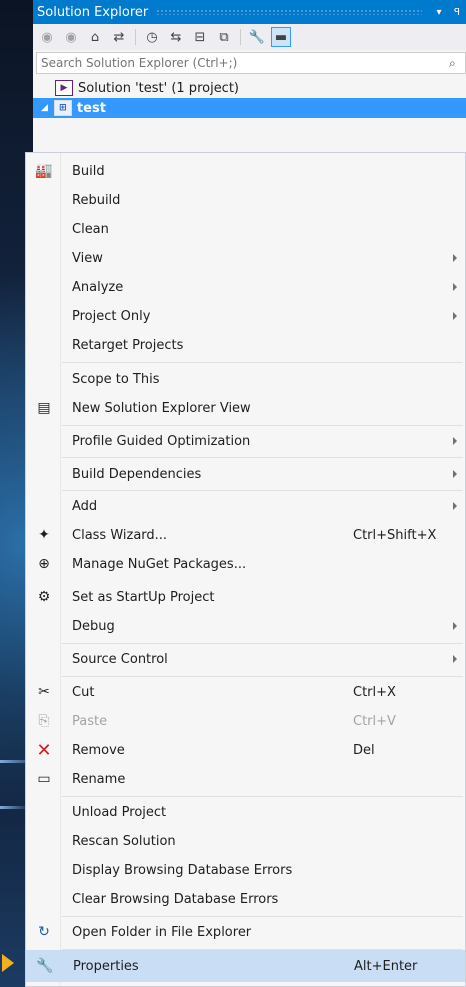 This screenshot has width=466, height=987. What do you see at coordinates (200, 37) in the screenshot?
I see `collapse-icon: ⊟` at bounding box center [200, 37].